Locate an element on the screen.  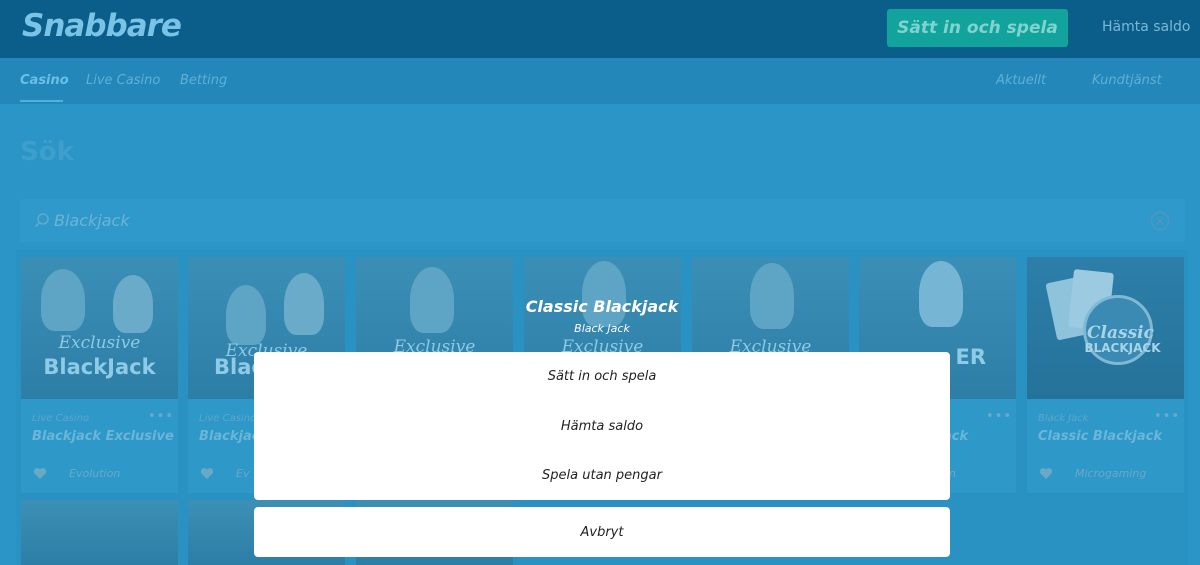
card-title: Classic Blackjack is located at coordinates (1100, 436).